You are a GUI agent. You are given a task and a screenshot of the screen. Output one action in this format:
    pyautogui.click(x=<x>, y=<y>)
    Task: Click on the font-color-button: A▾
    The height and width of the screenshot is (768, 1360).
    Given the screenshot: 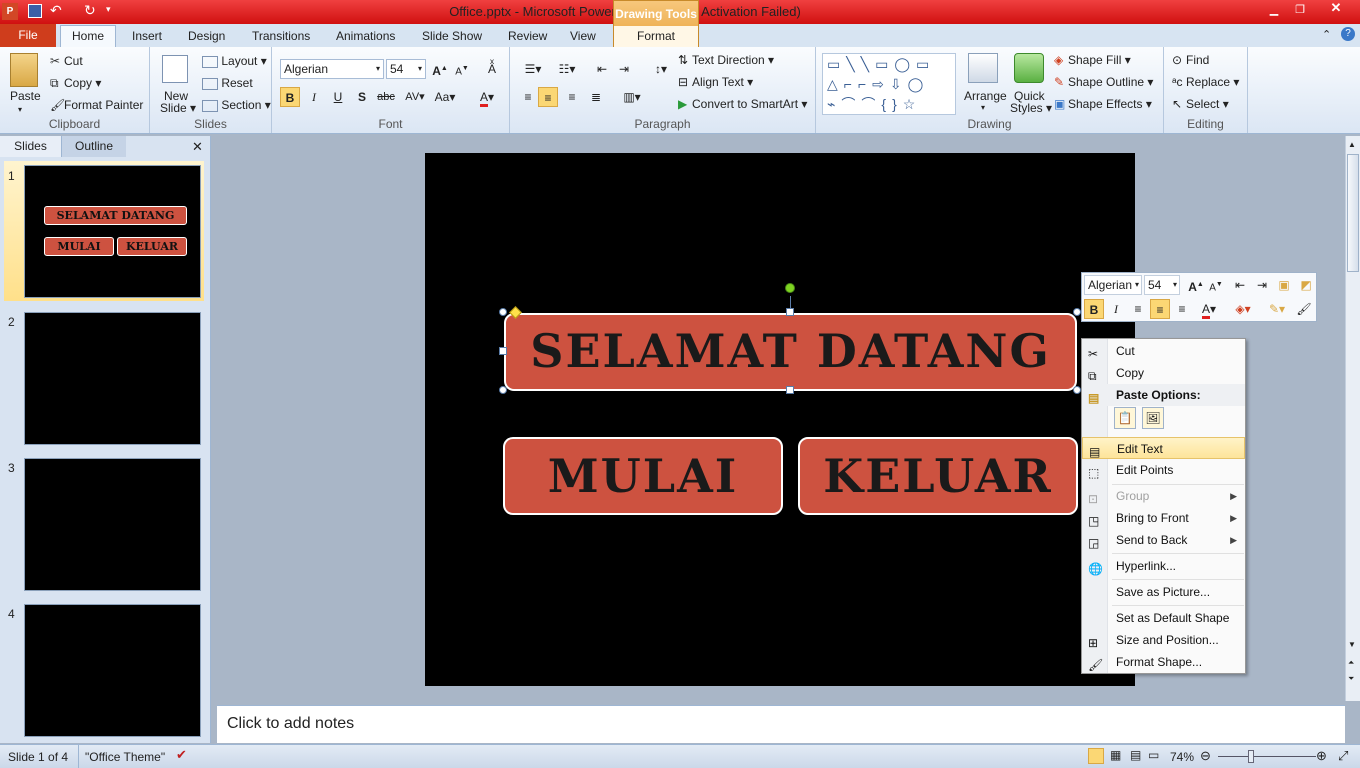 What is the action you would take?
    pyautogui.click(x=487, y=97)
    